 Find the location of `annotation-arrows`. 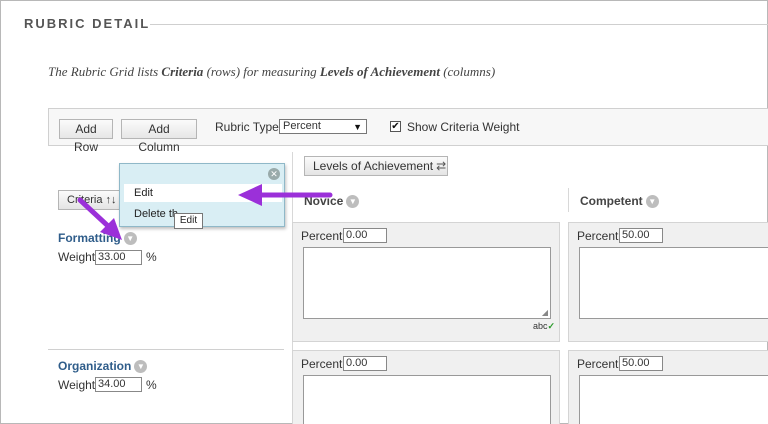

annotation-arrows is located at coordinates (205, 212).